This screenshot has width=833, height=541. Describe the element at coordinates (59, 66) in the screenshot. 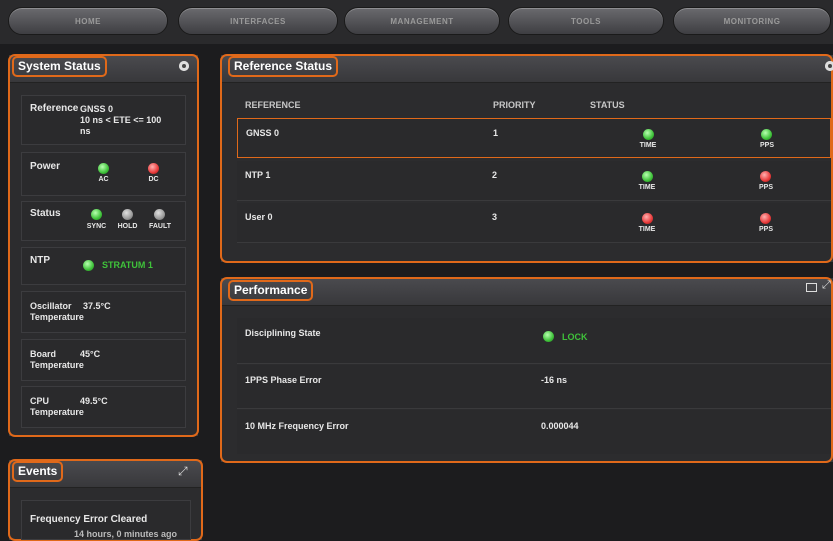

I see `system-status-title: System Status` at that location.